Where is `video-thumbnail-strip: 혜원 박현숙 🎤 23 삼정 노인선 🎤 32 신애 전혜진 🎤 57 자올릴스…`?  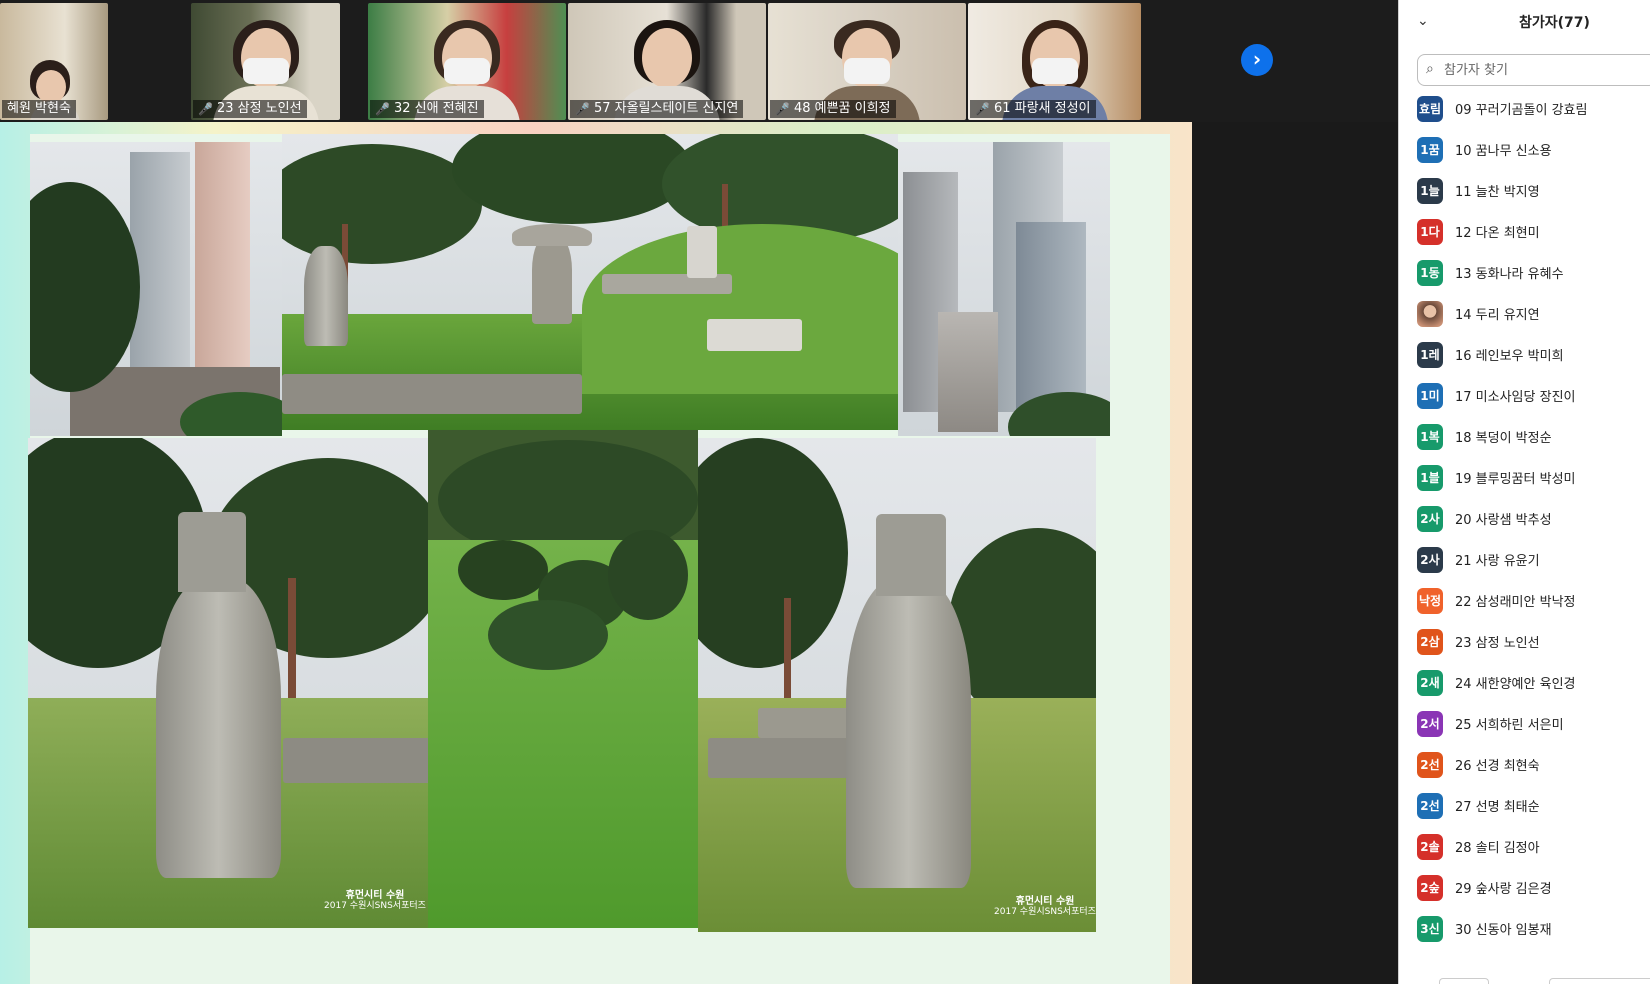 video-thumbnail-strip: 혜원 박현숙 🎤 23 삼정 노인선 🎤 32 신애 전혜진 🎤 57 자올릴스… is located at coordinates (699, 61).